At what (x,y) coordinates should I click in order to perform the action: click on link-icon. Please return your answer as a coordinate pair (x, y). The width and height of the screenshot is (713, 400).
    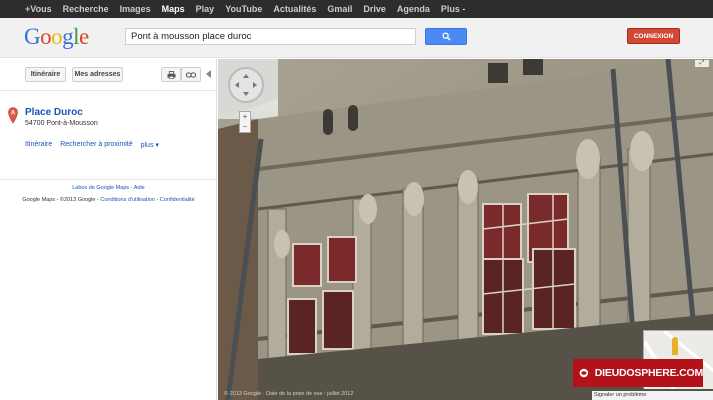
    Looking at the image, I should click on (191, 74).